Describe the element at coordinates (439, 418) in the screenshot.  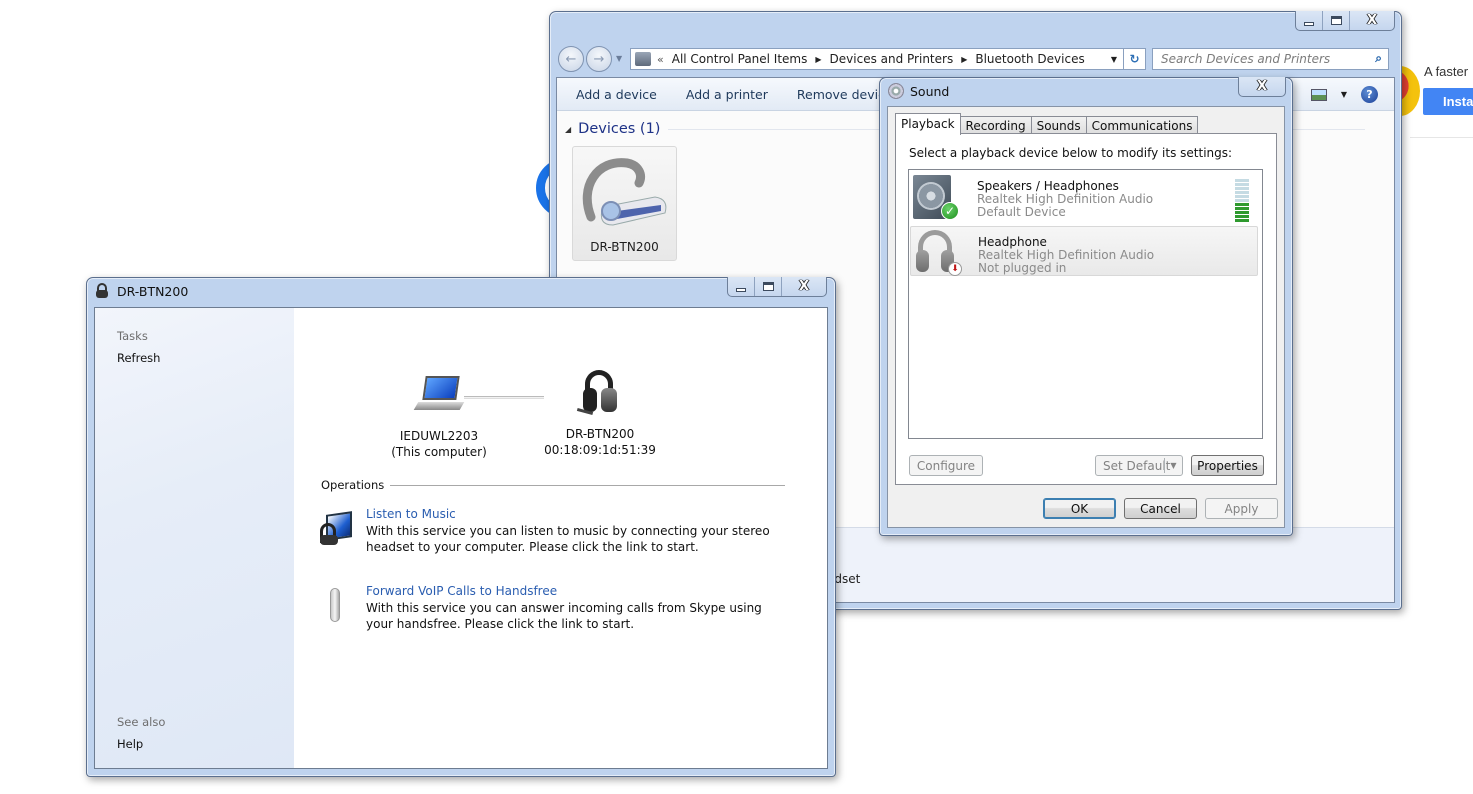
I see `this-computer-node: IEDUWL2203 (This computer)` at that location.